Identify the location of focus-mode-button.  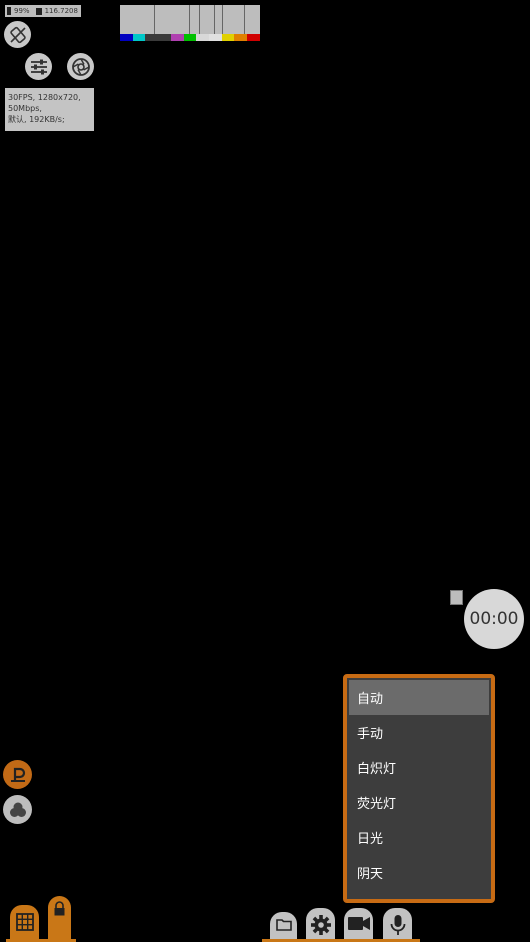
(17, 774).